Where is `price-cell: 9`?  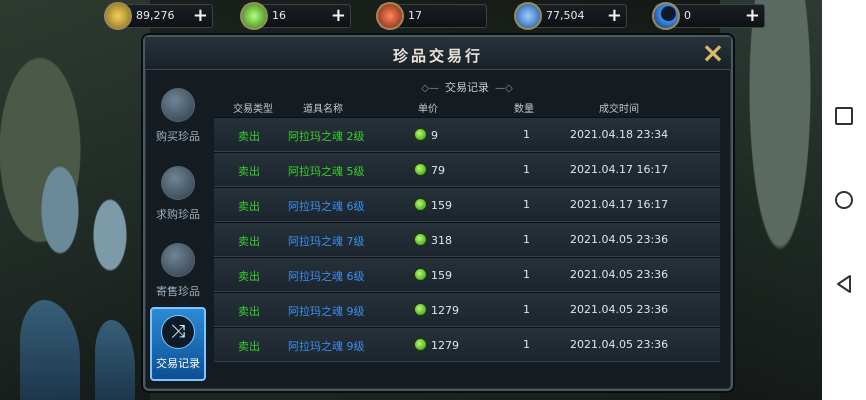
price-cell: 9 is located at coordinates (426, 135).